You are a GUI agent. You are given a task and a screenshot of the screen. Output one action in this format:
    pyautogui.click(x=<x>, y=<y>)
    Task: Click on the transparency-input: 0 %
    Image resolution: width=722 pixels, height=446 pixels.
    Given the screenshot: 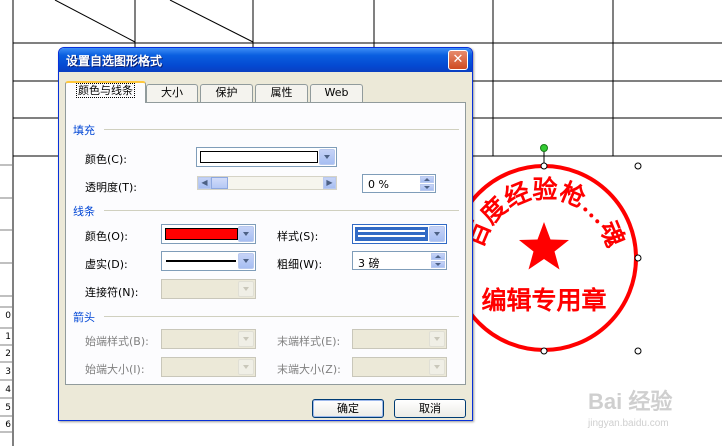 What is the action you would take?
    pyautogui.click(x=399, y=183)
    